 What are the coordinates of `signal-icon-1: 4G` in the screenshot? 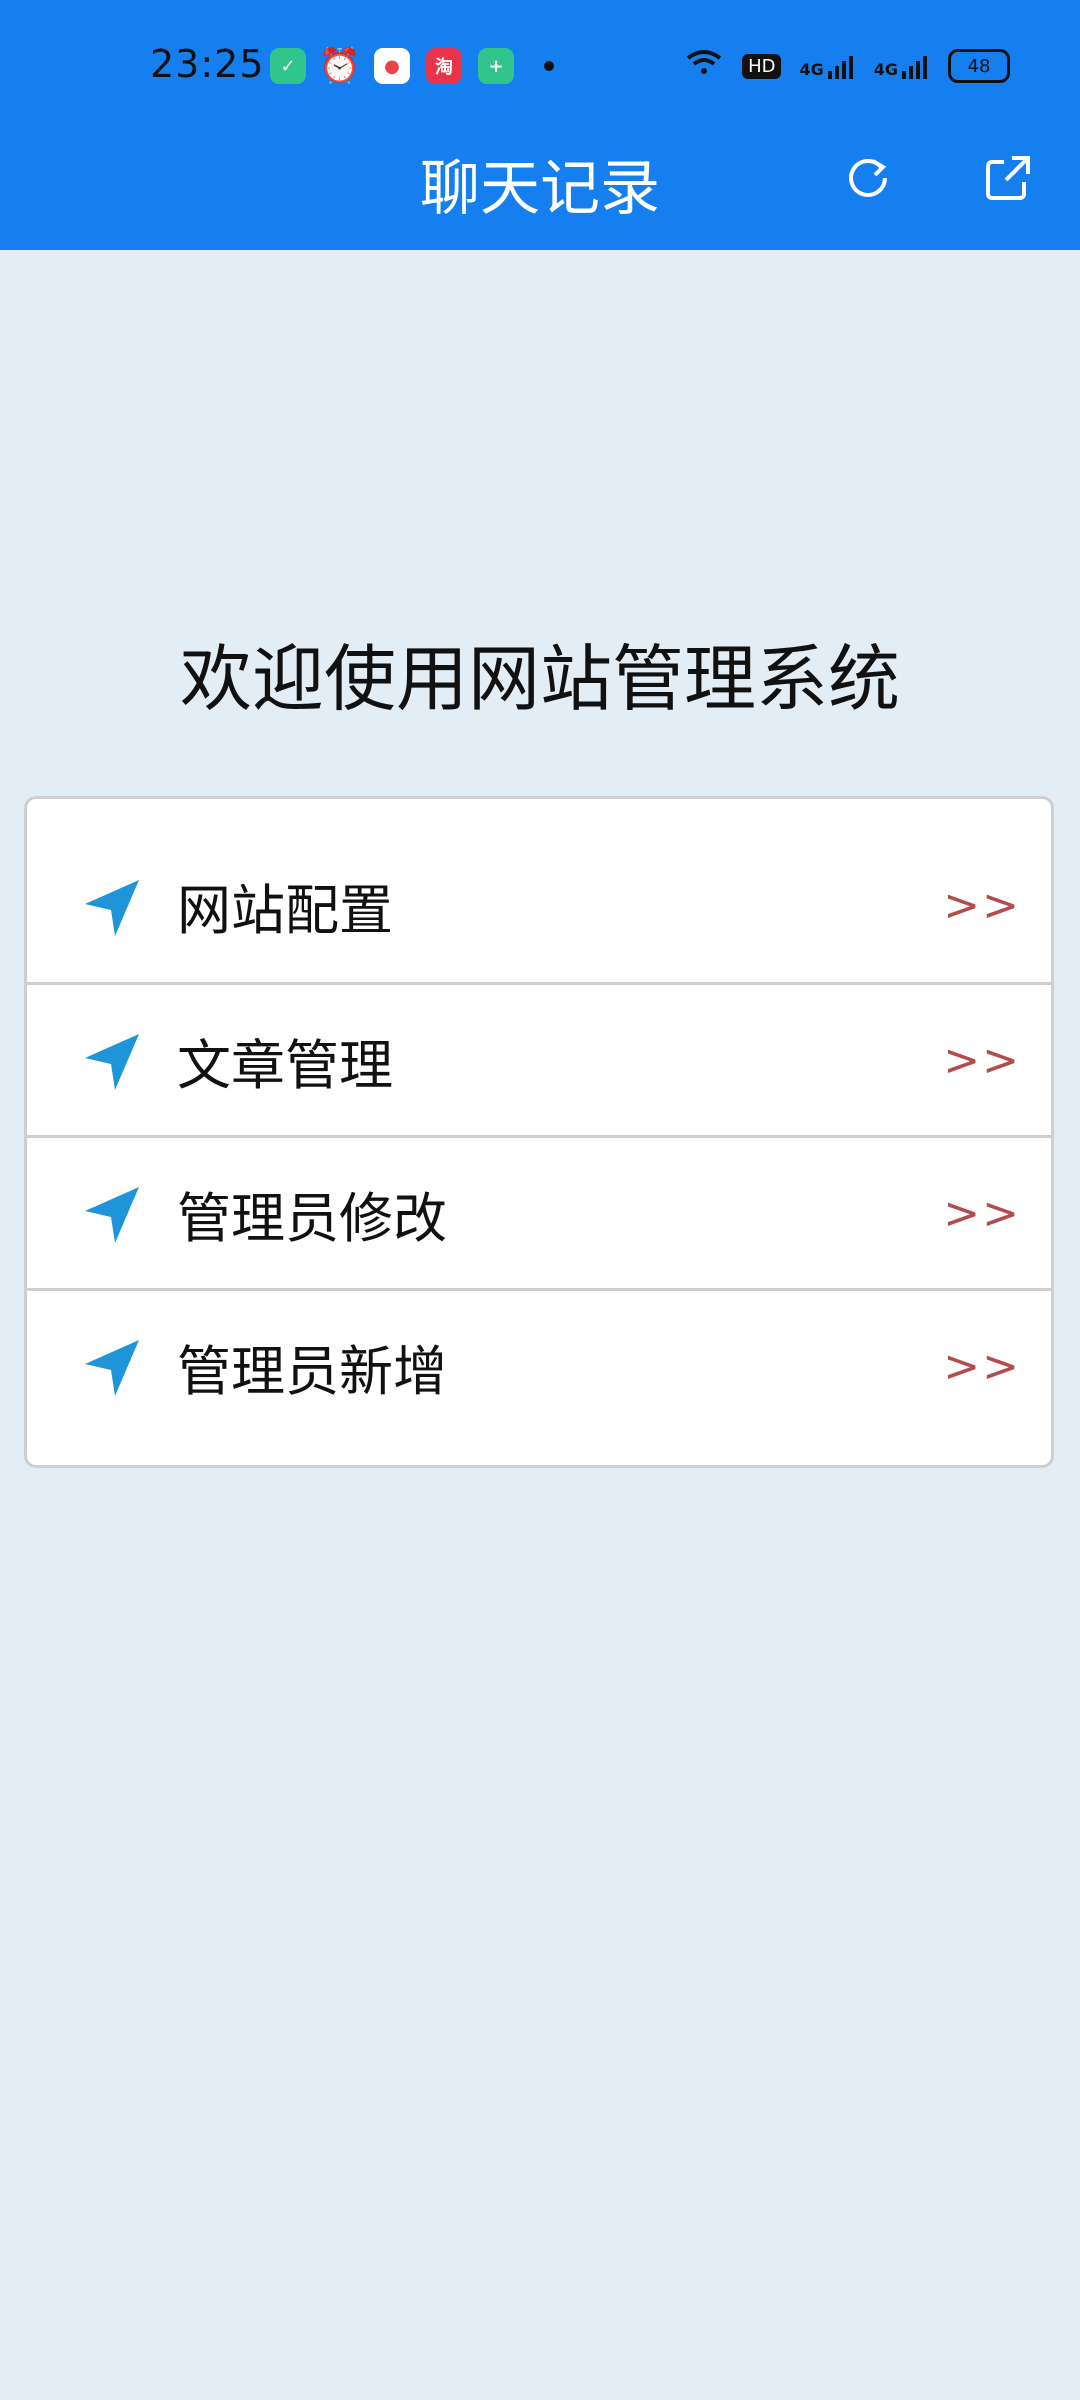 It's located at (827, 66).